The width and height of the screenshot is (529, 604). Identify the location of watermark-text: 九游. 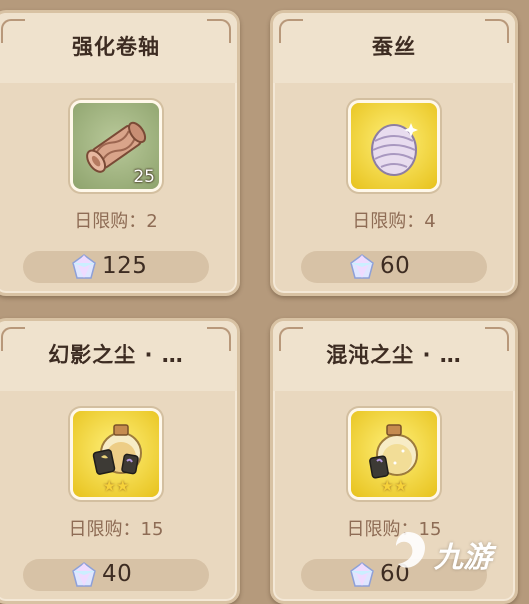
(463, 557).